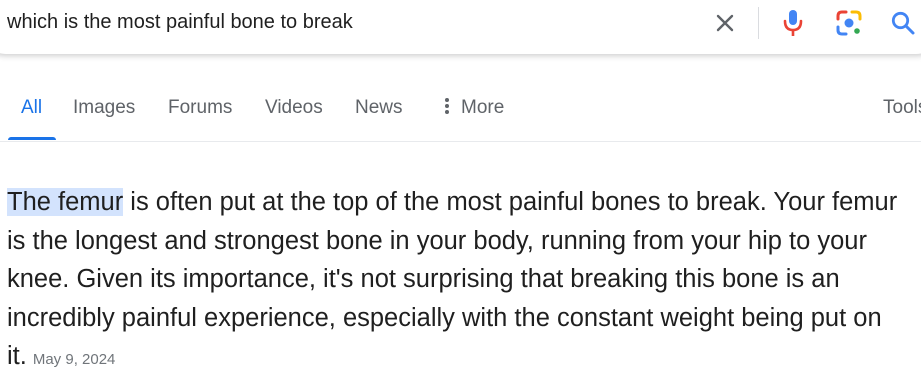 This screenshot has height=387, width=921. I want to click on search-bar: which is the most painful bone to break, so click(460, 27).